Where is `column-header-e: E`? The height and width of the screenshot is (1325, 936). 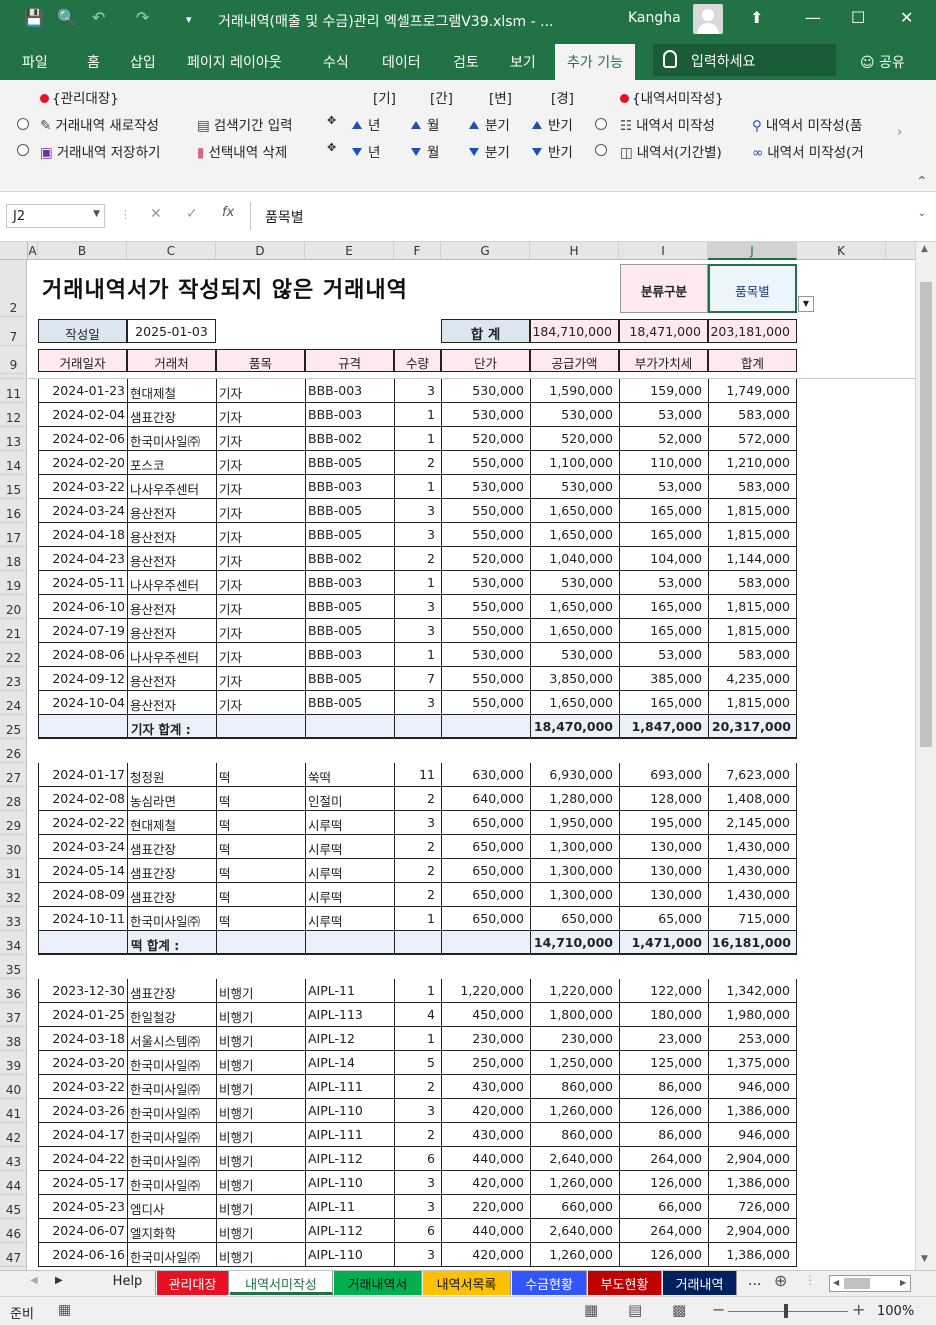
column-header-e: E is located at coordinates (349, 251).